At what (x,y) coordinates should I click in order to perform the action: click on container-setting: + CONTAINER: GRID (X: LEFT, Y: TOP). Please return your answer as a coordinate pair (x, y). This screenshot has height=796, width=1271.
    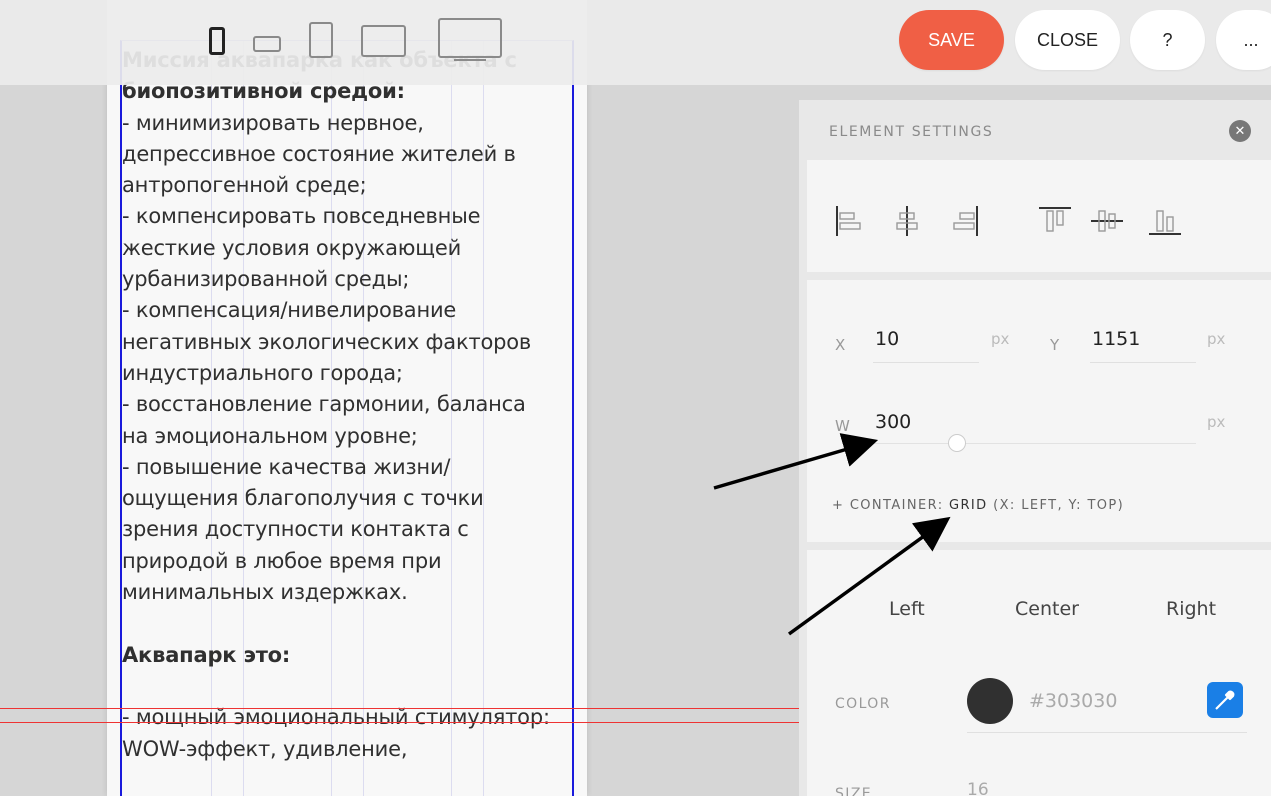
    Looking at the image, I should click on (978, 505).